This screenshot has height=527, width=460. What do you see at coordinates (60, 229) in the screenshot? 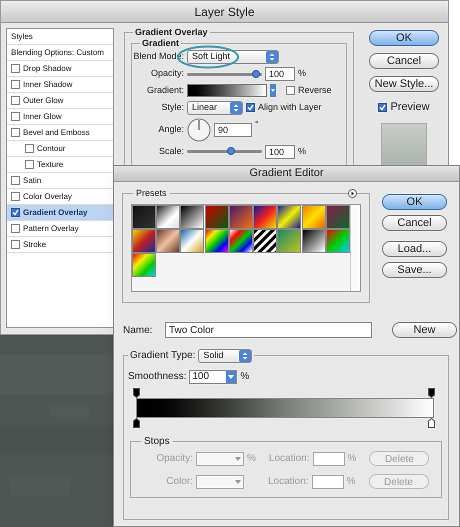
I see `style-list-item: Pattern Overlay` at bounding box center [60, 229].